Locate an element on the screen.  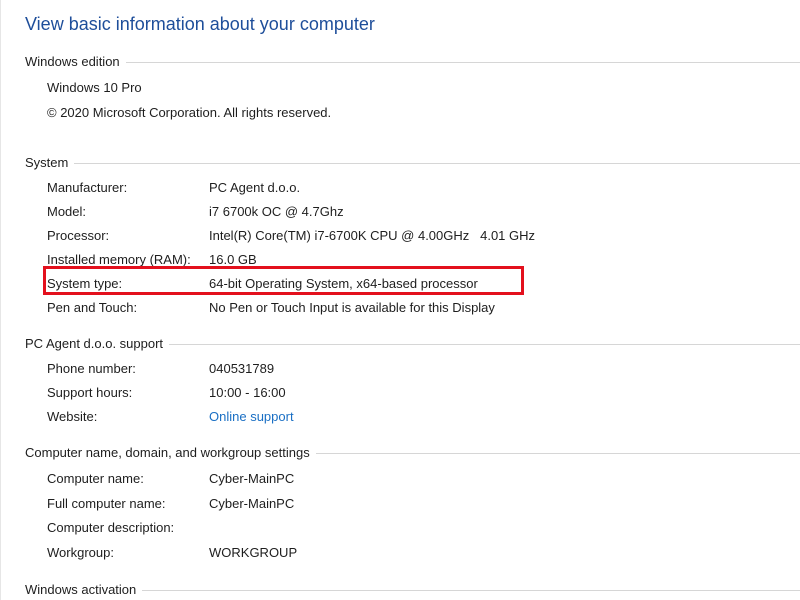
row-label: Support hours: is located at coordinates (90, 392).